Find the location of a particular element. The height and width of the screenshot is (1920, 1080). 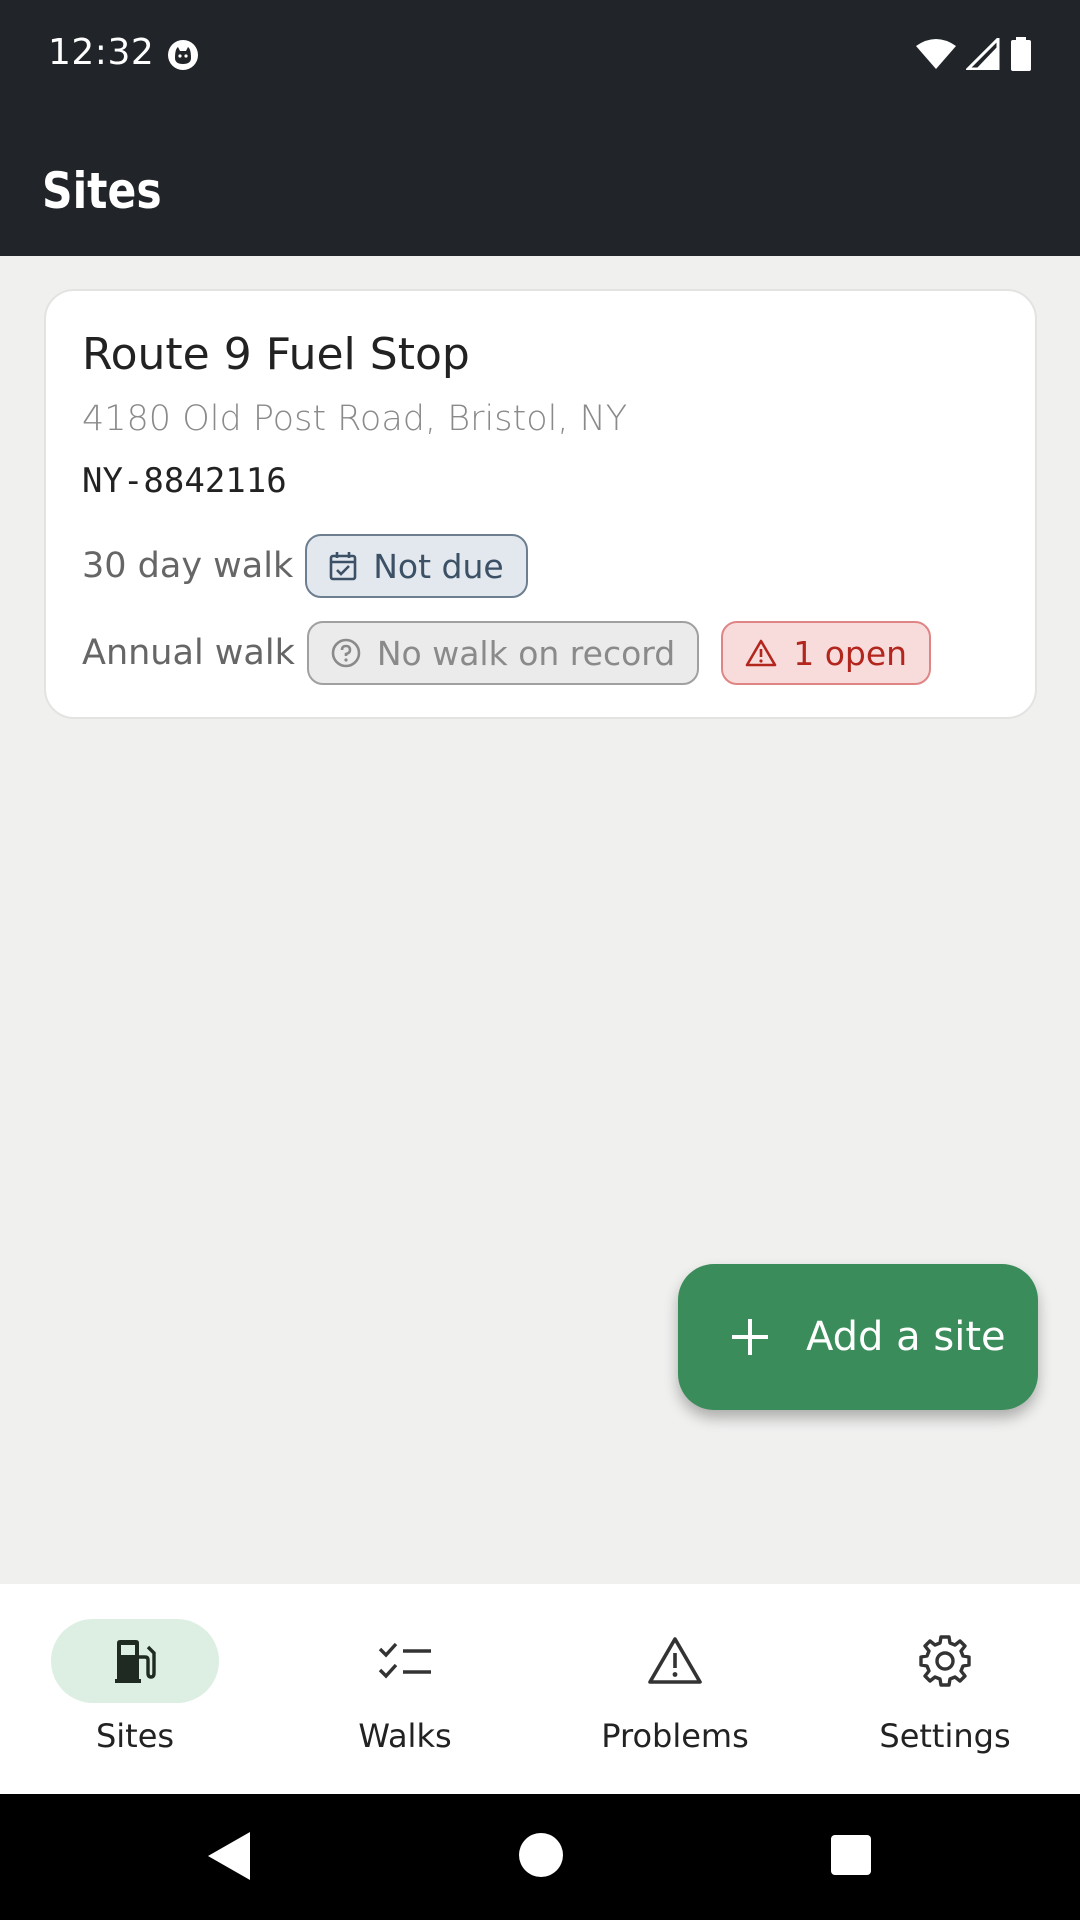

fuel-pump-icon is located at coordinates (135, 1661).